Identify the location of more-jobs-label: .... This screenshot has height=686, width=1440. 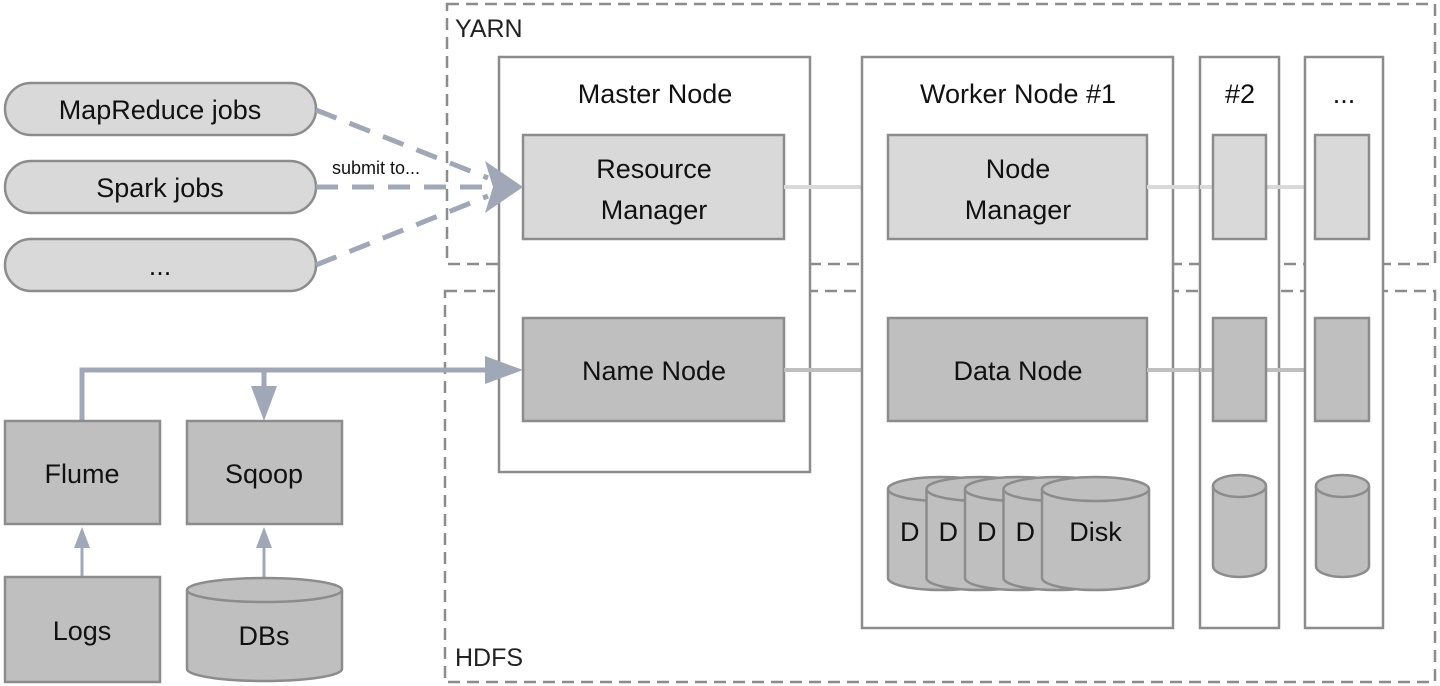
(160, 266).